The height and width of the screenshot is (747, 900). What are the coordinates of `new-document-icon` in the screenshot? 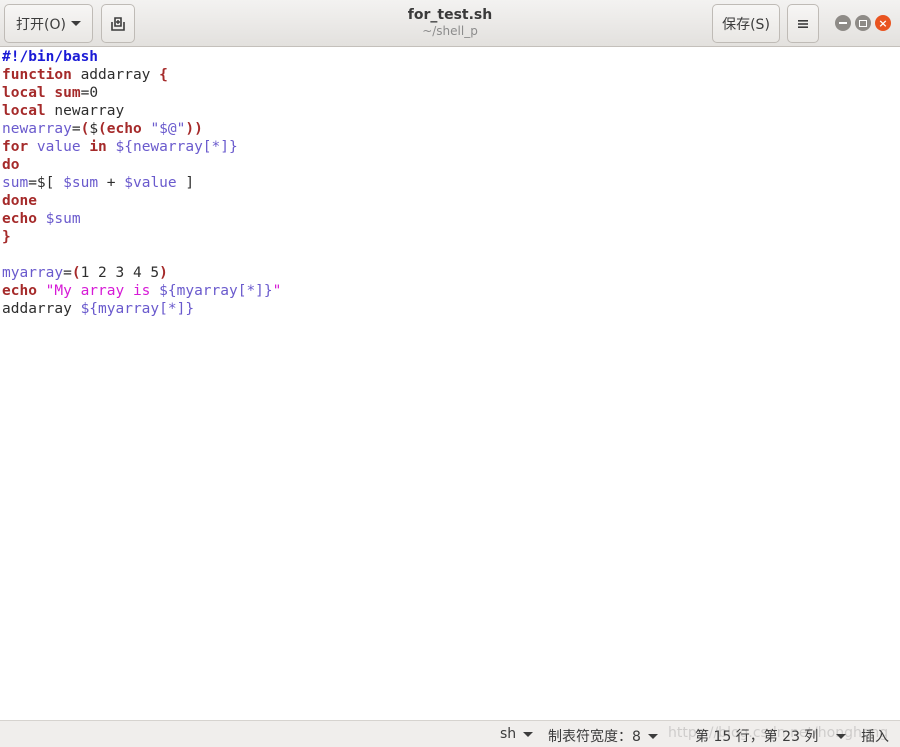 It's located at (118, 23).